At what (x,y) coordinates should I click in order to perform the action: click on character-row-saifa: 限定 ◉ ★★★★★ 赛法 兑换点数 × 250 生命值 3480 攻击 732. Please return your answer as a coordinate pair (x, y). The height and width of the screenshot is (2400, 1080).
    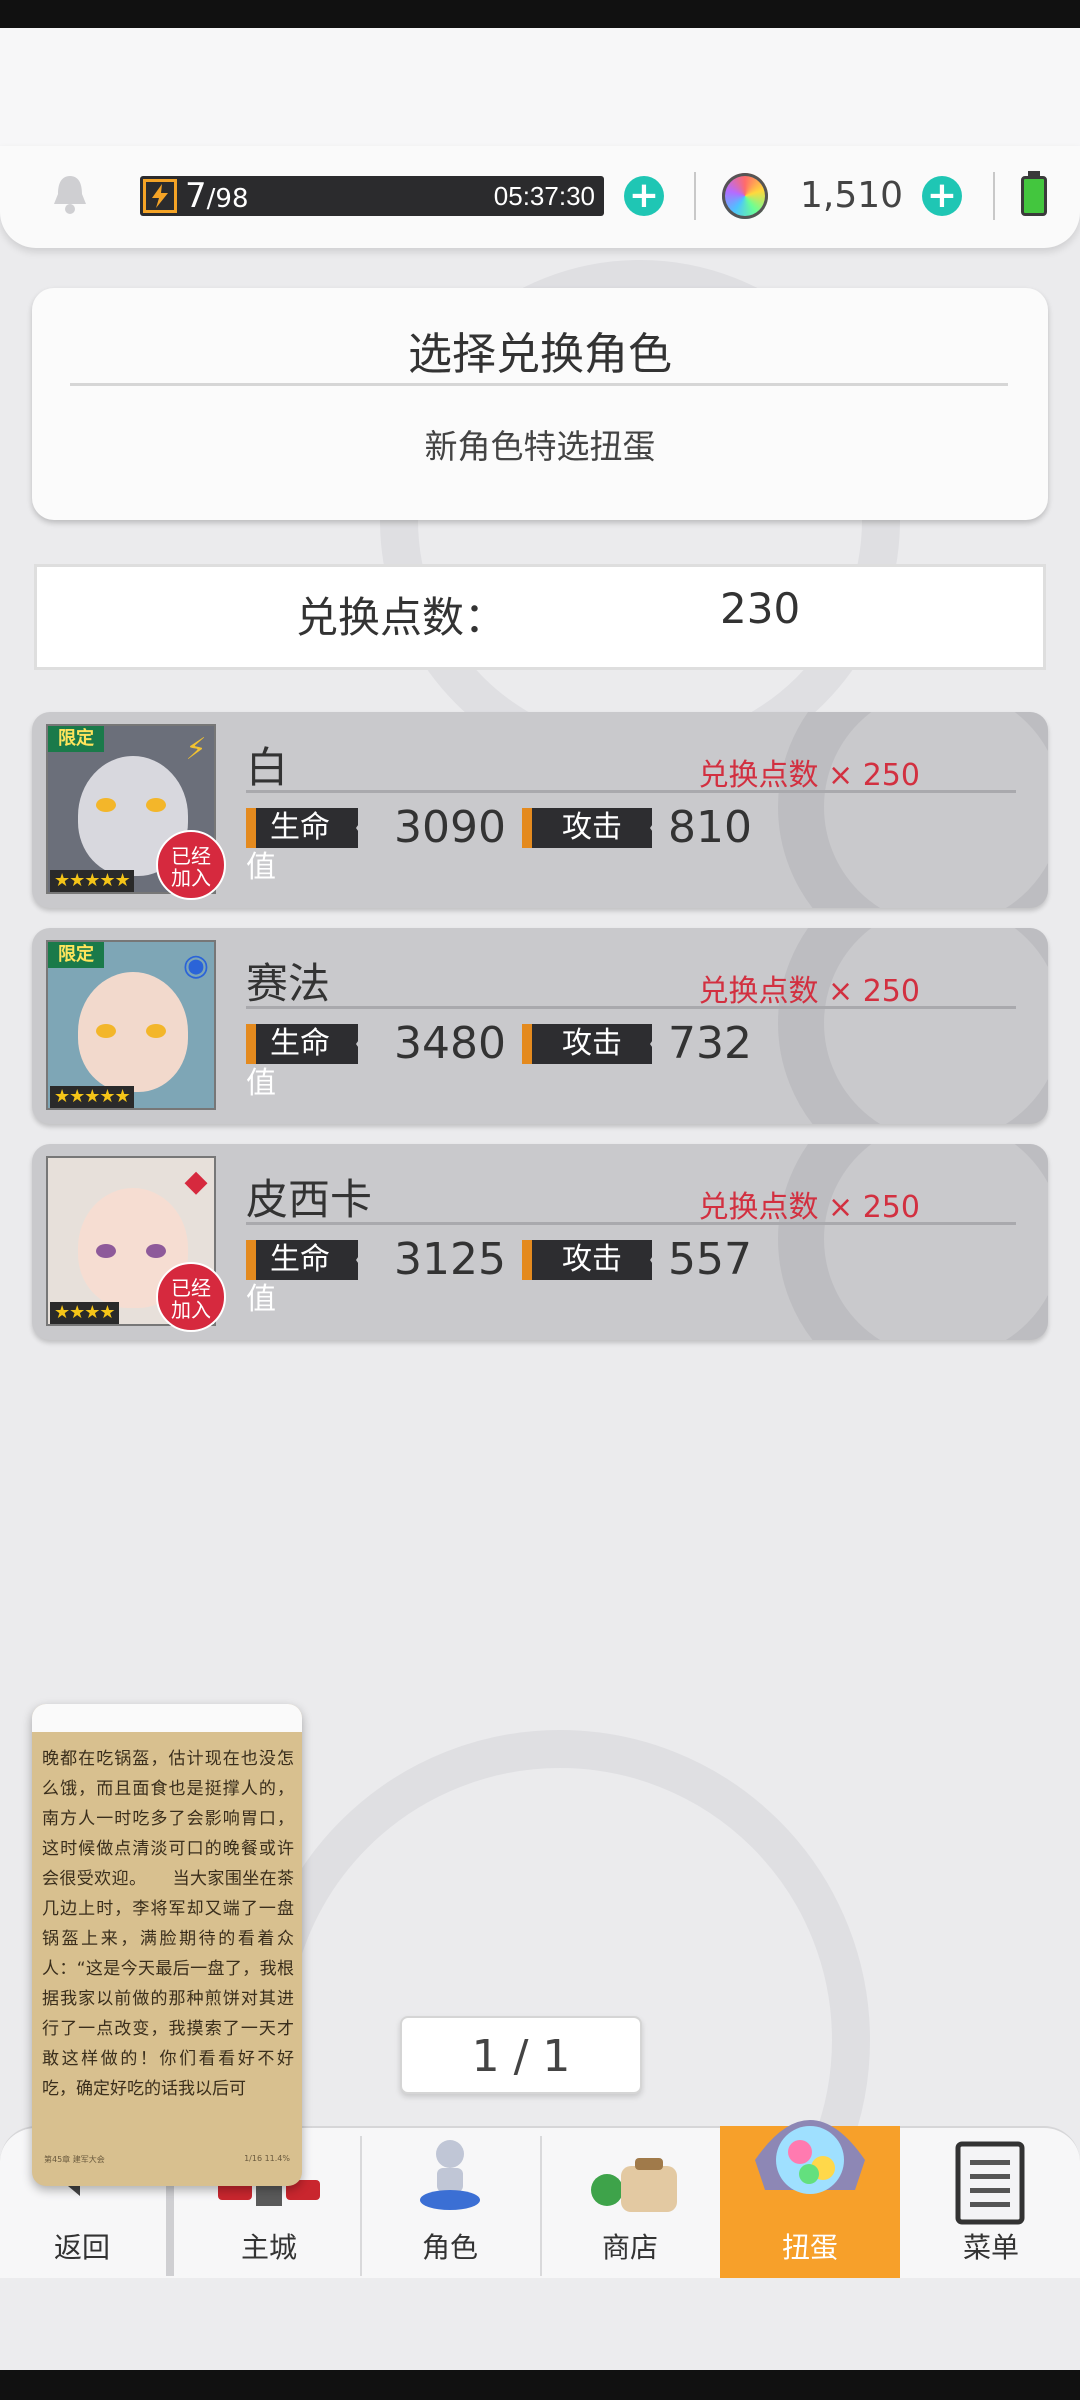
    Looking at the image, I should click on (540, 1026).